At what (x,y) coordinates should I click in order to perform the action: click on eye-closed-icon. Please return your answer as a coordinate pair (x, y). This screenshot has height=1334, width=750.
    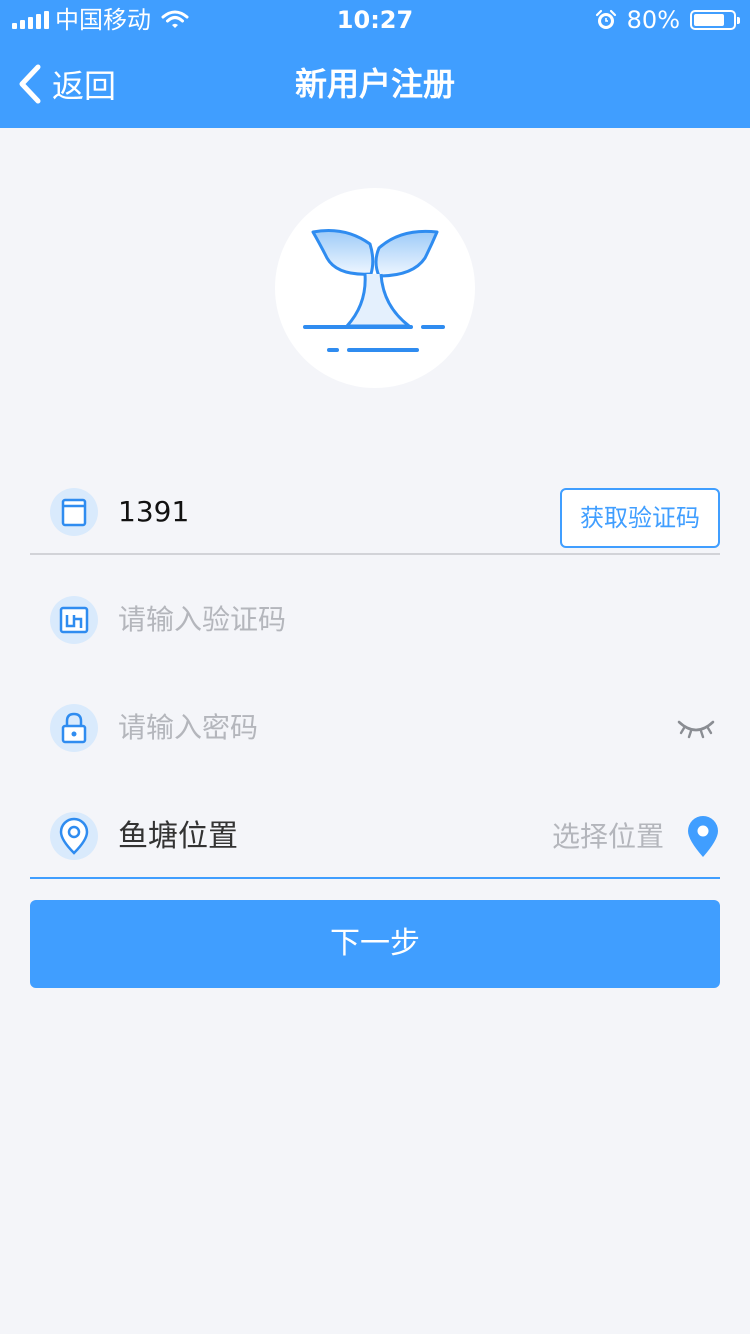
    Looking at the image, I should click on (696, 727).